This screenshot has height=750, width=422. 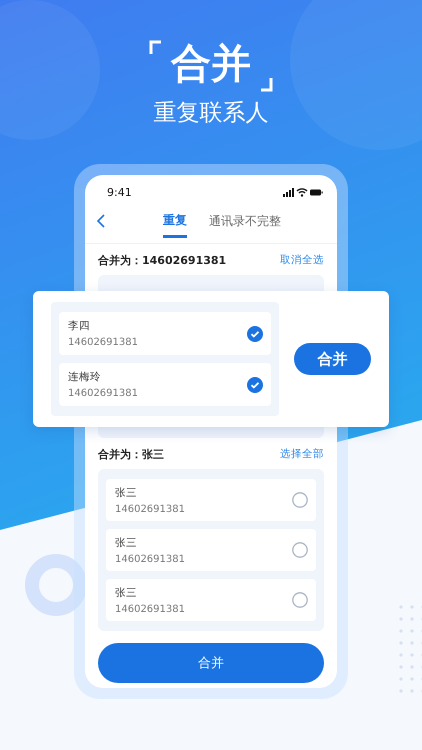 What do you see at coordinates (302, 260) in the screenshot?
I see `select-link: 取消全选` at bounding box center [302, 260].